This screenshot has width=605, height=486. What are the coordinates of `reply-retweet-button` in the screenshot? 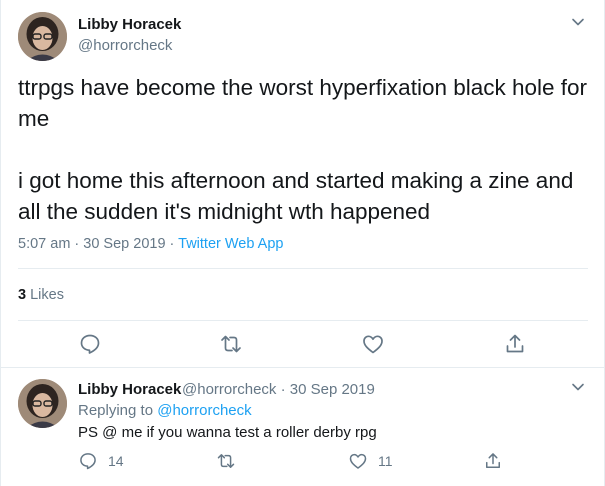 It's located at (231, 461).